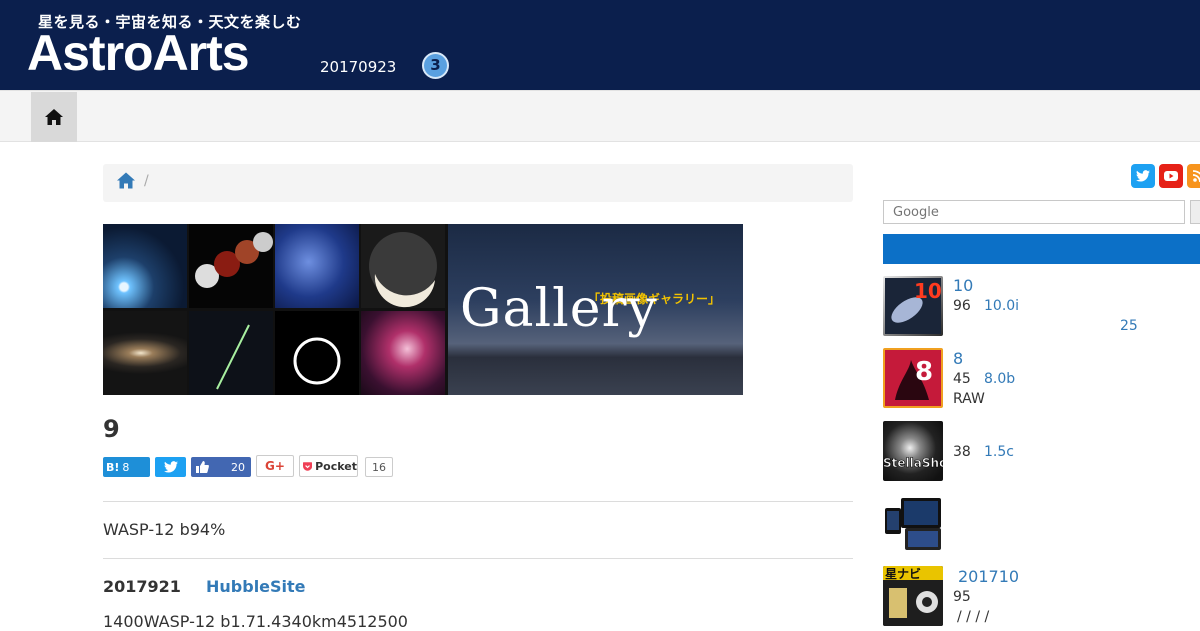 This screenshot has height=631, width=1200. I want to click on meteor-photo, so click(231, 353).